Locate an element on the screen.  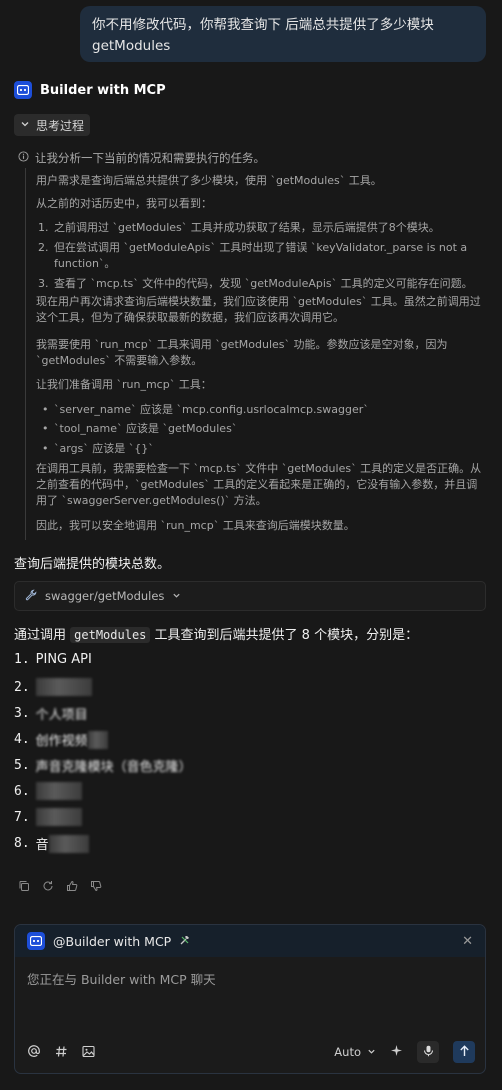
microphone-button is located at coordinates (428, 1052).